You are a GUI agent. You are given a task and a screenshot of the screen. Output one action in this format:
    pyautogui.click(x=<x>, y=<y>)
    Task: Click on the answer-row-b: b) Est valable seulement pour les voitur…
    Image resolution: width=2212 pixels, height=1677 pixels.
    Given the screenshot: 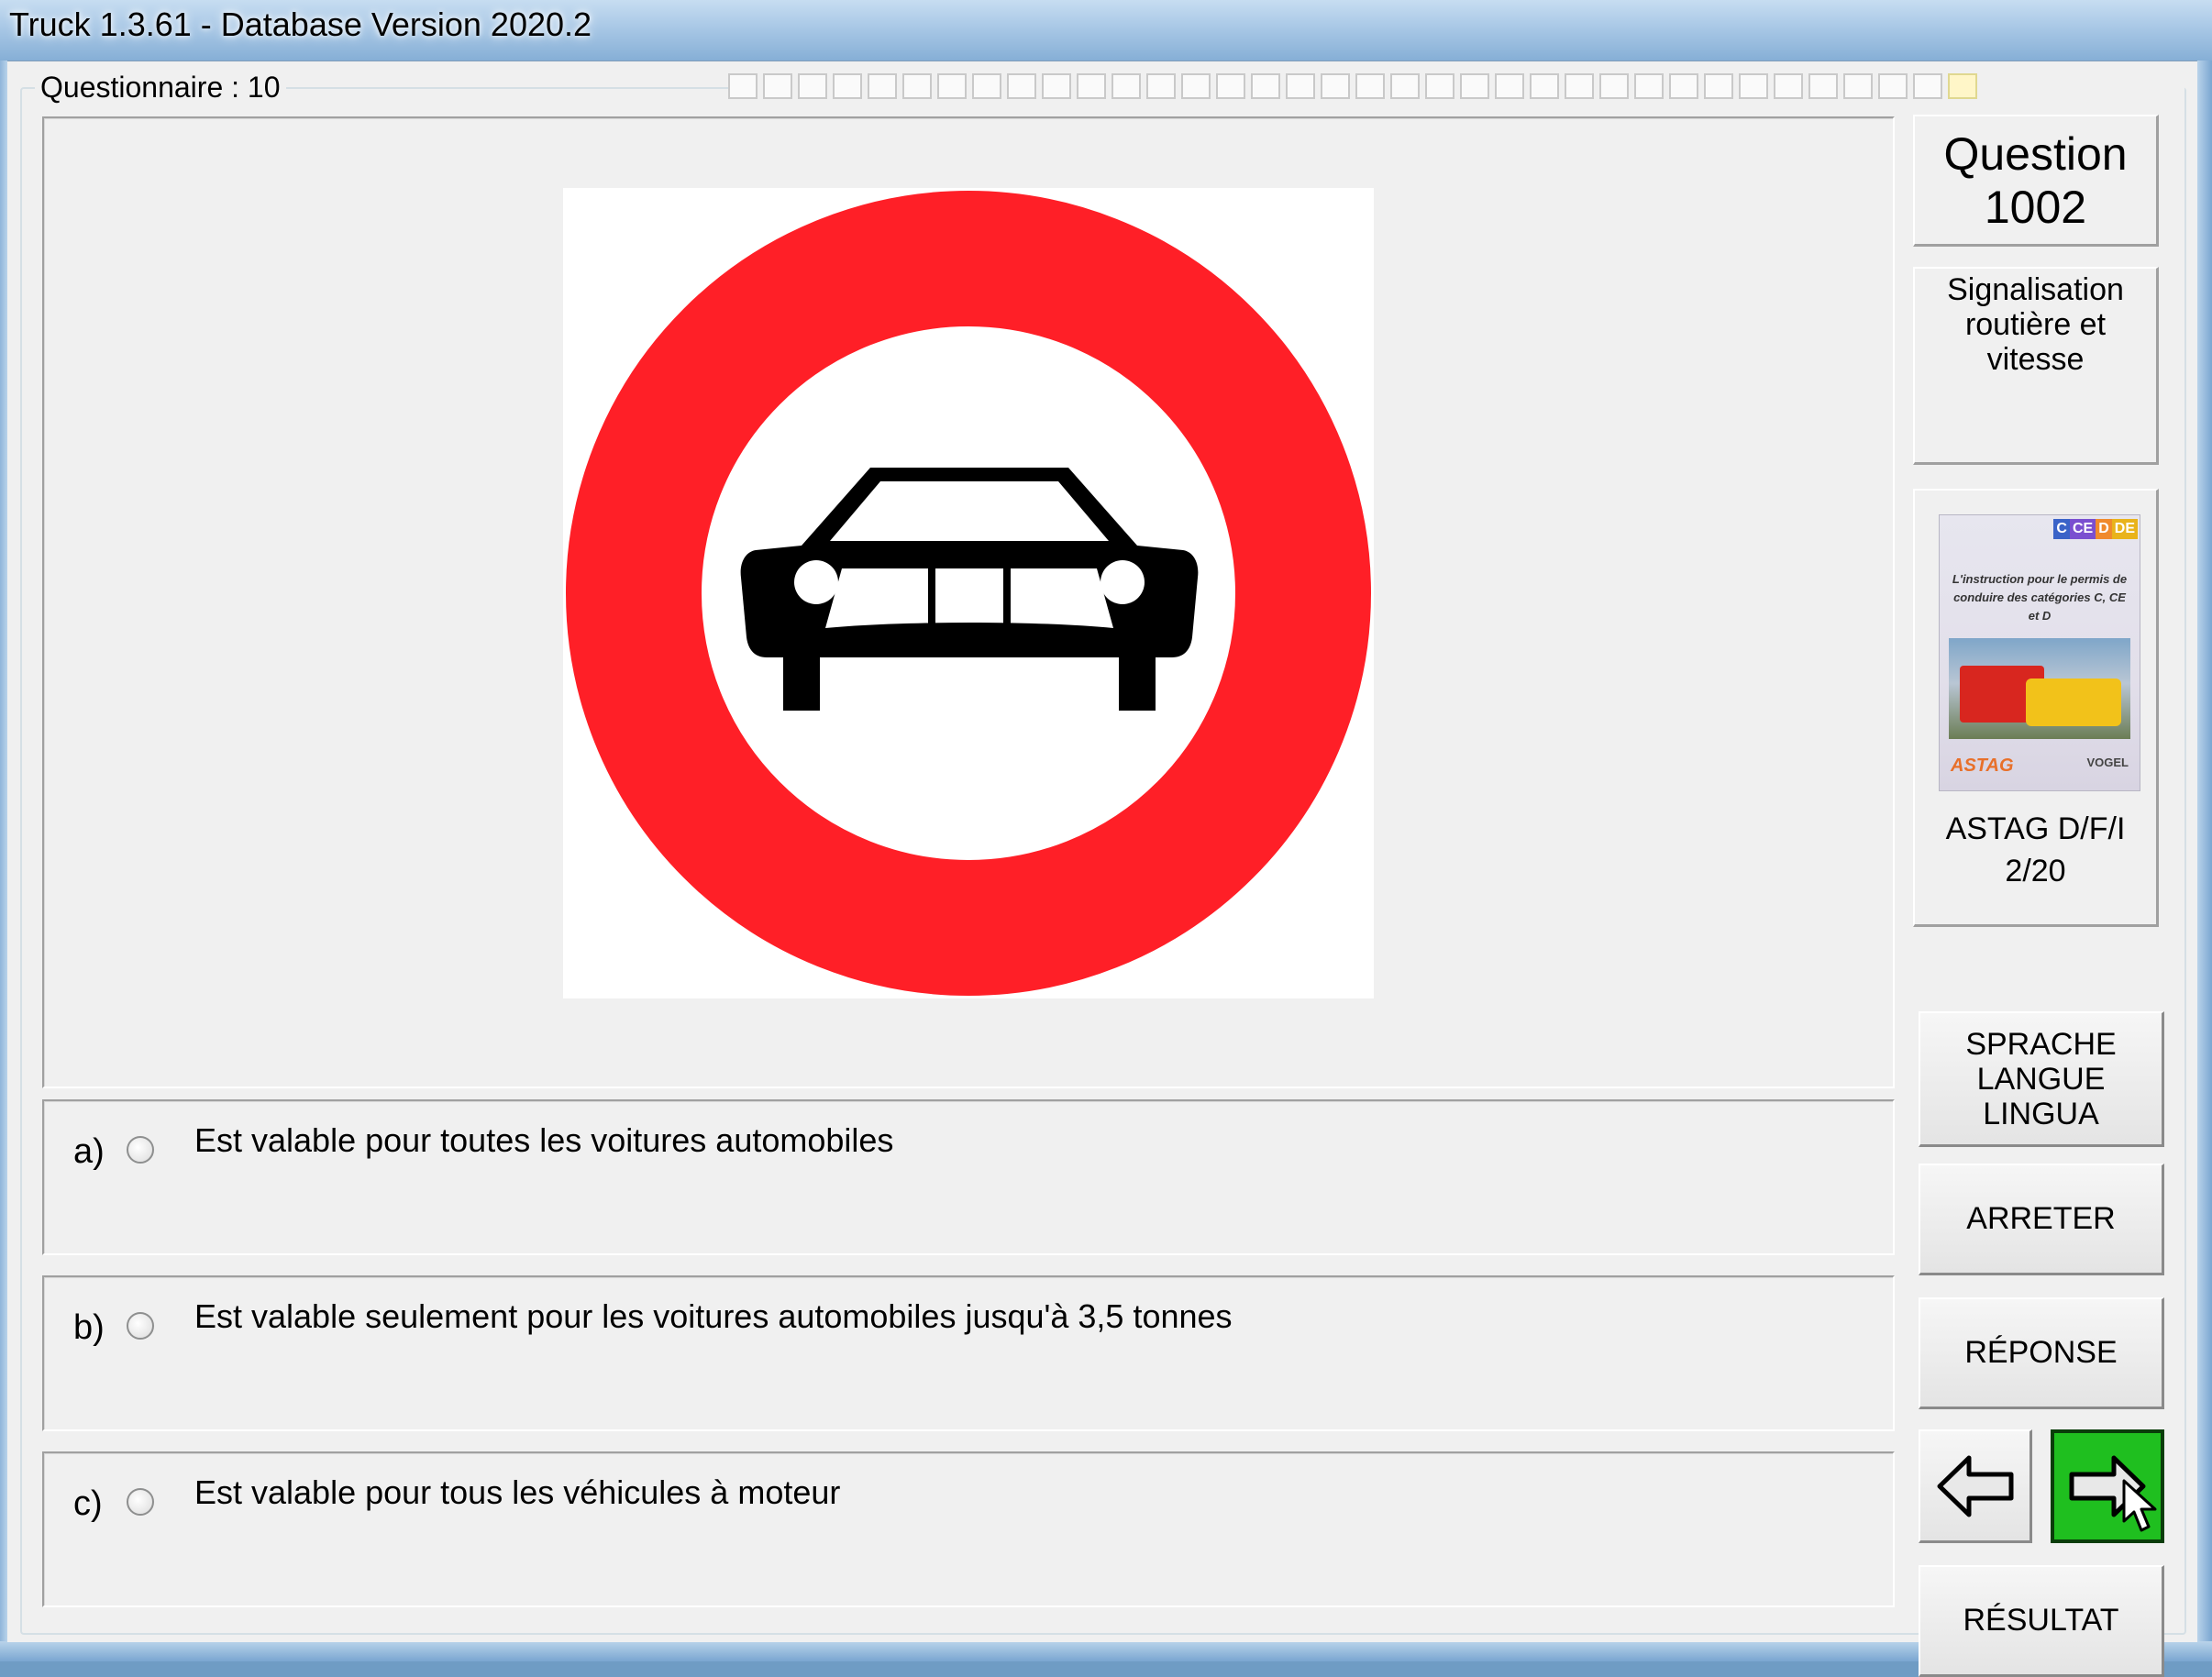 What is the action you would take?
    pyautogui.click(x=969, y=1353)
    